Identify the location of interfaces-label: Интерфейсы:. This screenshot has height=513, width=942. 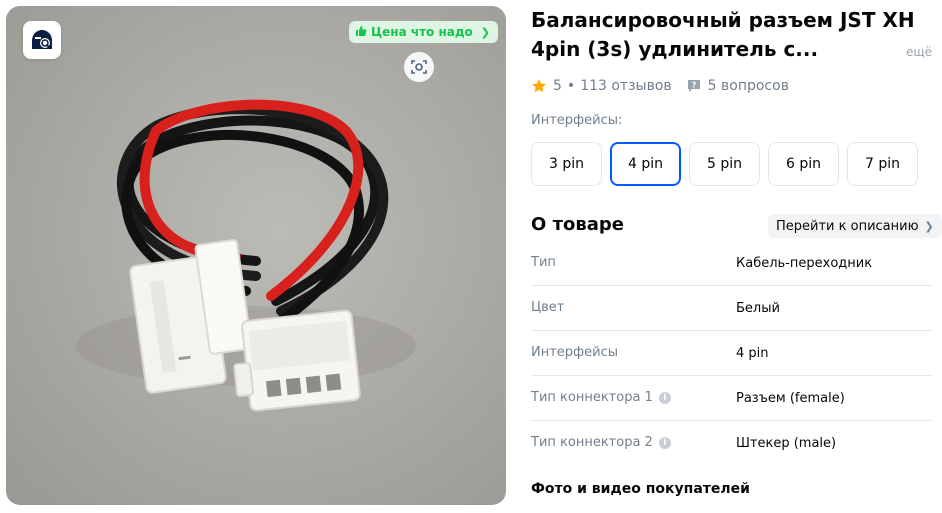
(577, 120).